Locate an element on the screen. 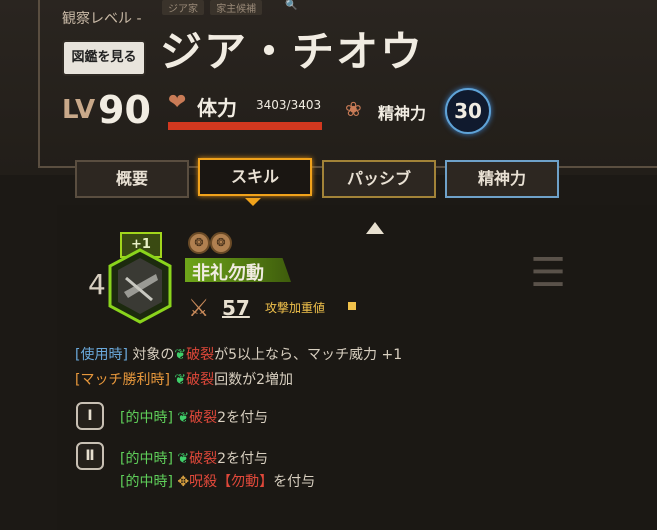 This screenshot has height=530, width=657. emotion-emblem-icon: ☰ is located at coordinates (548, 273).